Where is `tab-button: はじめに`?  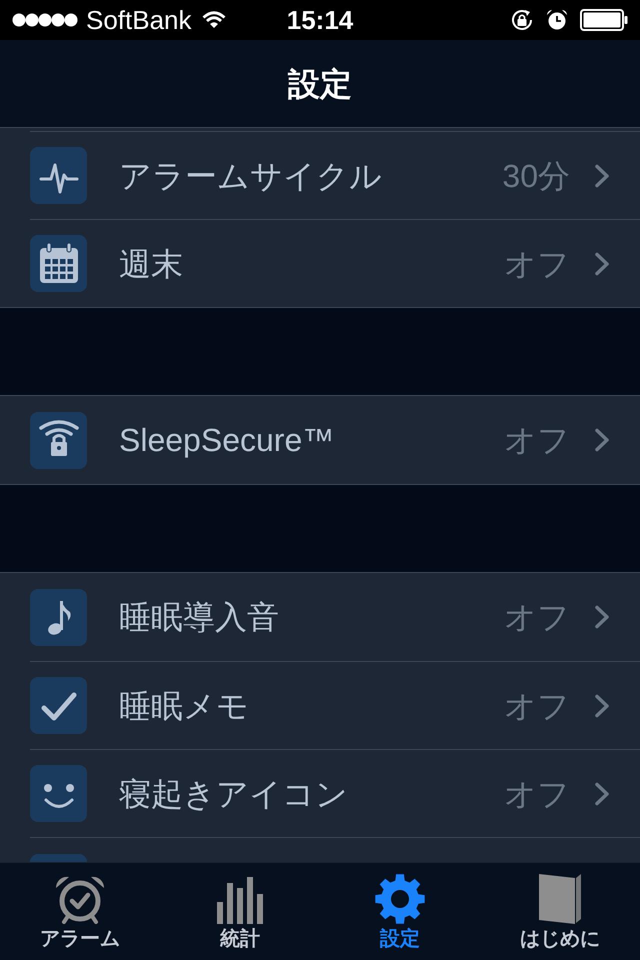
tab-button: はじめに is located at coordinates (560, 911).